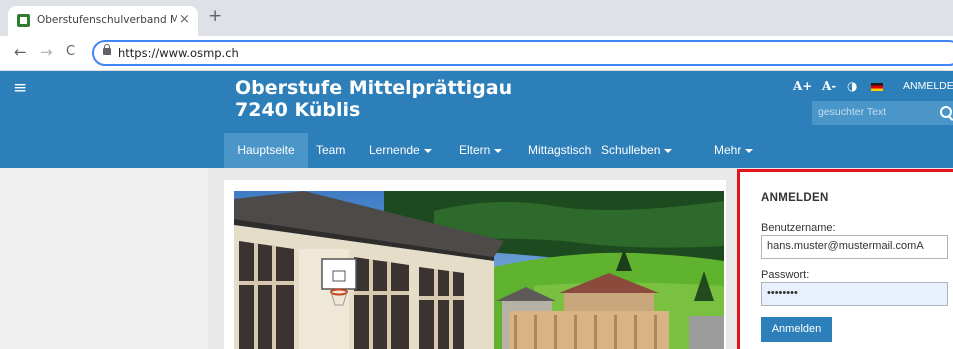 The width and height of the screenshot is (953, 349). I want to click on site-title: Oberstufe Mittelprättigau 7240 Küblis, so click(373, 99).